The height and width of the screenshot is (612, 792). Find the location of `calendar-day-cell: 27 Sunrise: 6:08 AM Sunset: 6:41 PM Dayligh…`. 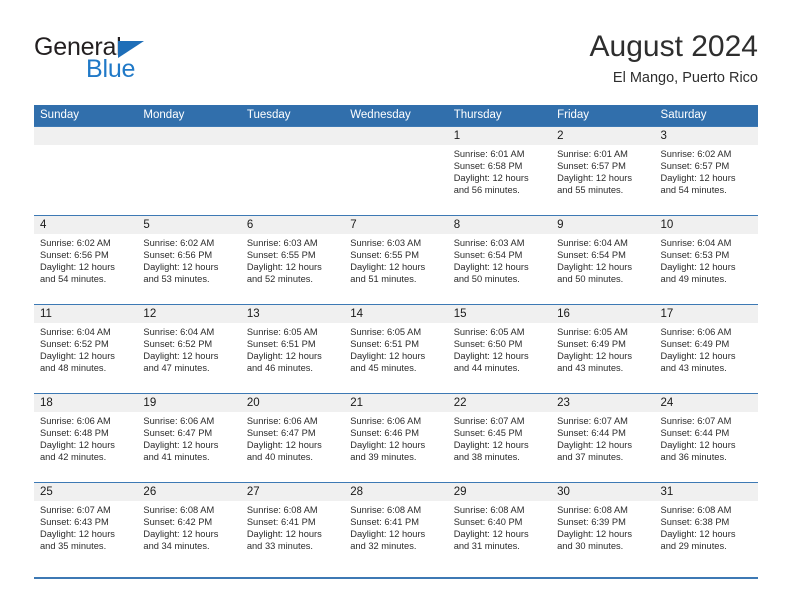

calendar-day-cell: 27 Sunrise: 6:08 AM Sunset: 6:41 PM Dayligh… is located at coordinates (292, 527).